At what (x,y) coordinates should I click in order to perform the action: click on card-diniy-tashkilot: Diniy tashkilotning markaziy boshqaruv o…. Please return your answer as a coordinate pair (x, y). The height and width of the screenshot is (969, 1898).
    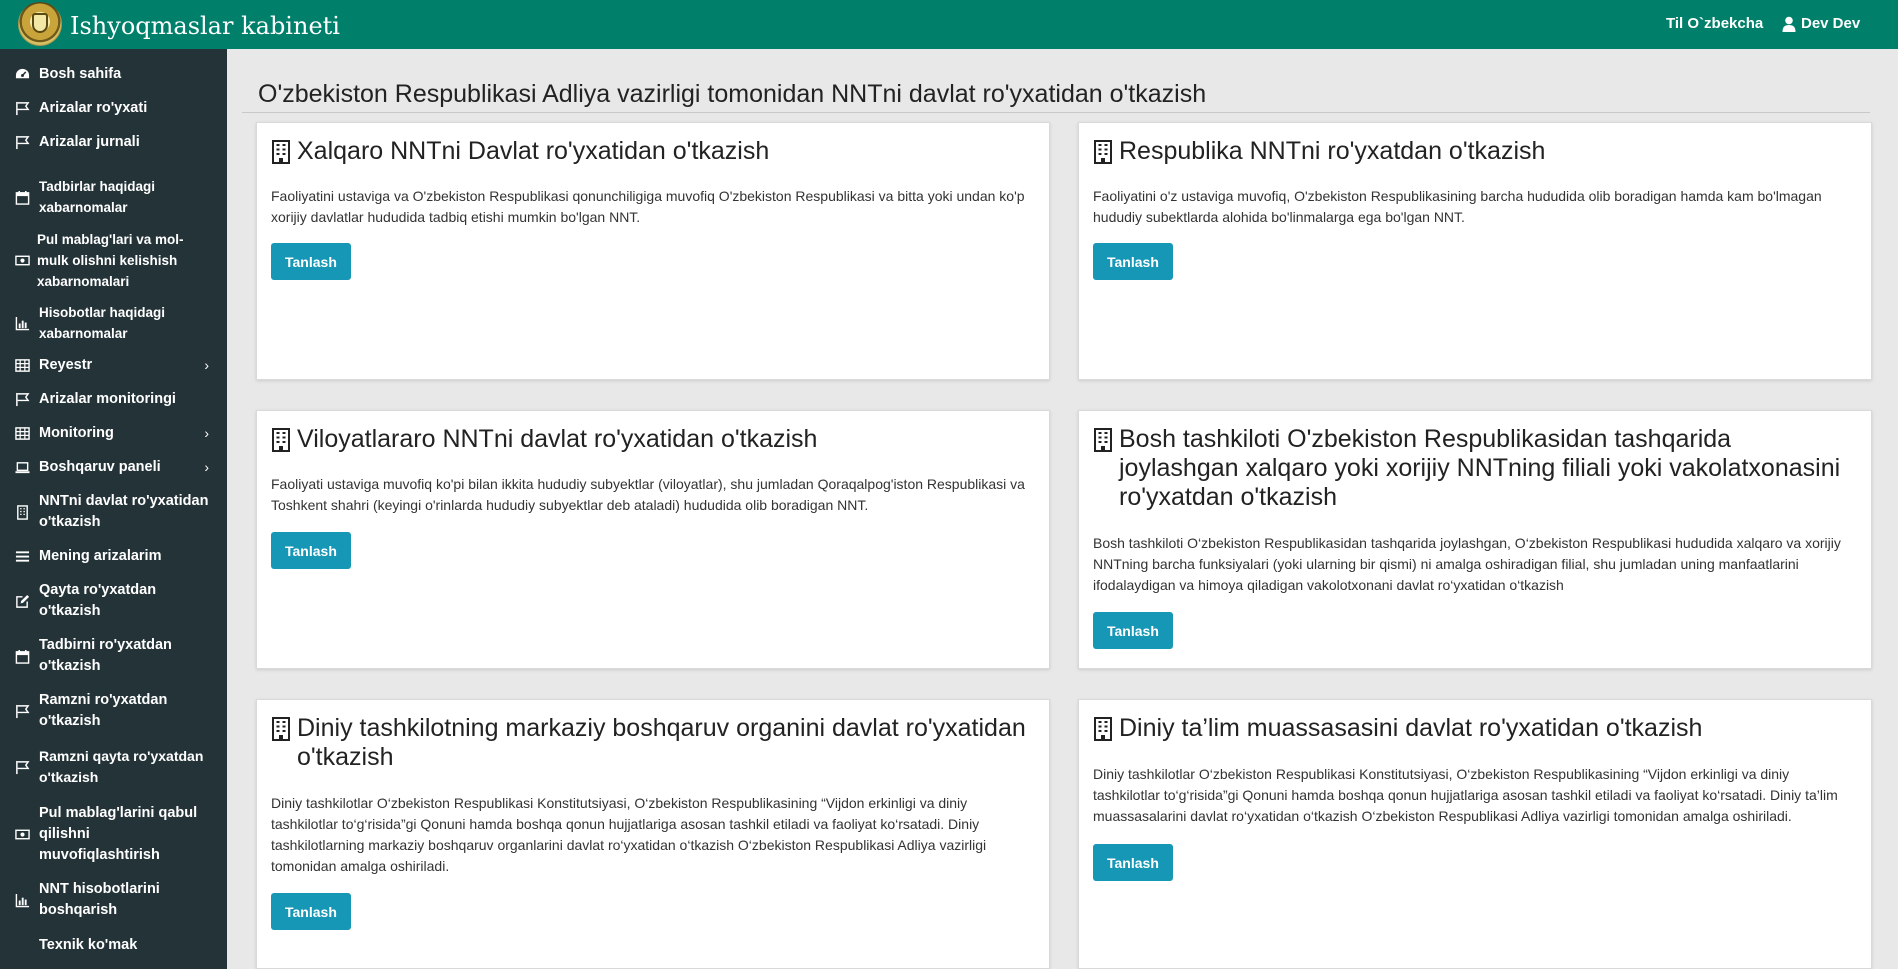
    Looking at the image, I should click on (653, 834).